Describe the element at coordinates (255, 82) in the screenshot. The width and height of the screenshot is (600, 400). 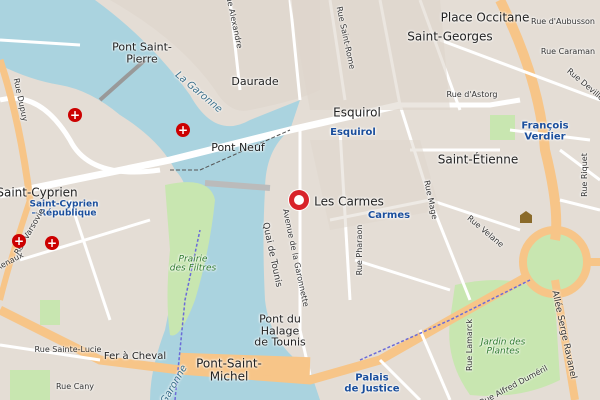
I see `daurade-label: Daurade` at that location.